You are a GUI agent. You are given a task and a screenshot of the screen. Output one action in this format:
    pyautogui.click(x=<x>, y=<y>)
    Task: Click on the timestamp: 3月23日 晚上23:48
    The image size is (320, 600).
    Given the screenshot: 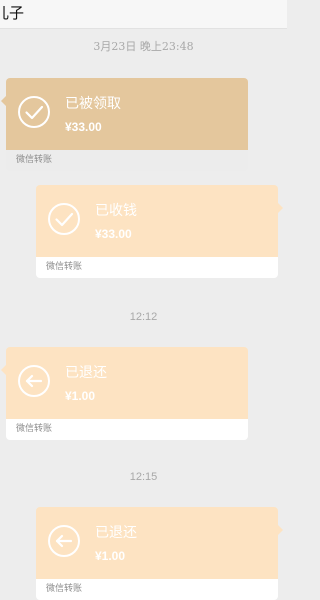 What is the action you would take?
    pyautogui.click(x=143, y=46)
    